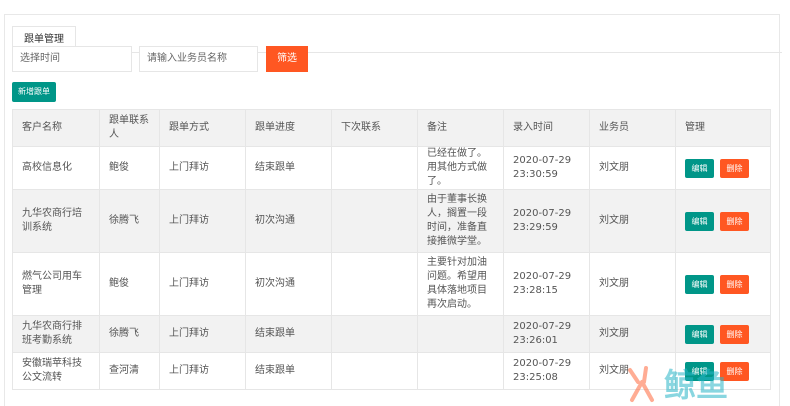  What do you see at coordinates (546, 334) in the screenshot?
I see `entry-time-cell: 2020-07-29 23:26:01` at bounding box center [546, 334].